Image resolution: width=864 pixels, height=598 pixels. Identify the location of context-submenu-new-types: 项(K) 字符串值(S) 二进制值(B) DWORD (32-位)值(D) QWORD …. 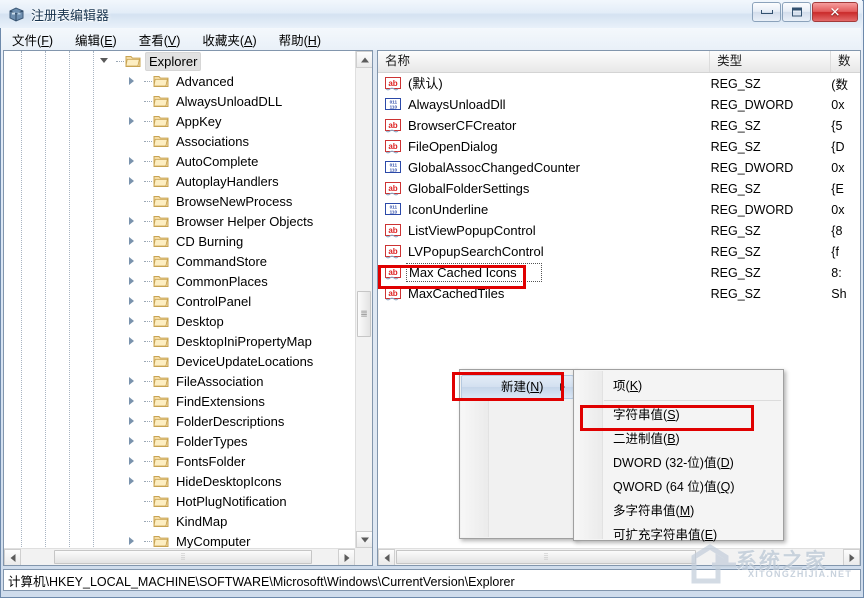
(678, 455).